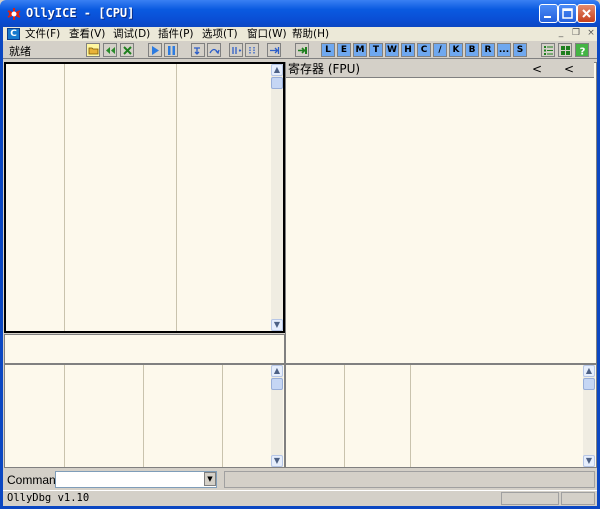 The height and width of the screenshot is (509, 600). I want to click on menu-window: 窗口(W), so click(267, 34).